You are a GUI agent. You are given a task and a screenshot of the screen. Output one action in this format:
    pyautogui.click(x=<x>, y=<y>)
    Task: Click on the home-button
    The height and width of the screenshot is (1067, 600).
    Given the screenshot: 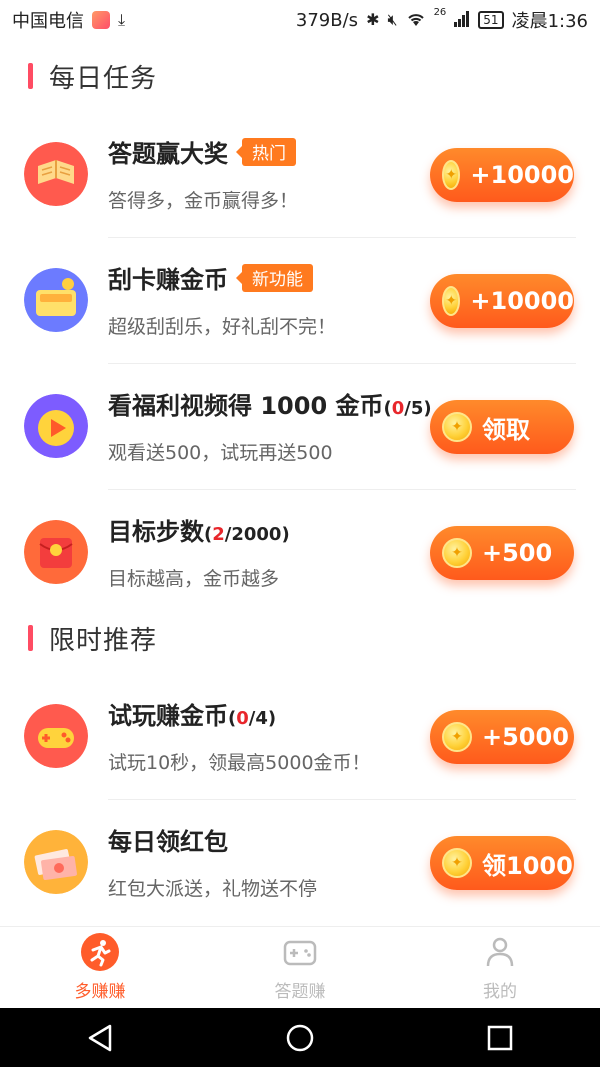 What is the action you would take?
    pyautogui.click(x=300, y=1038)
    